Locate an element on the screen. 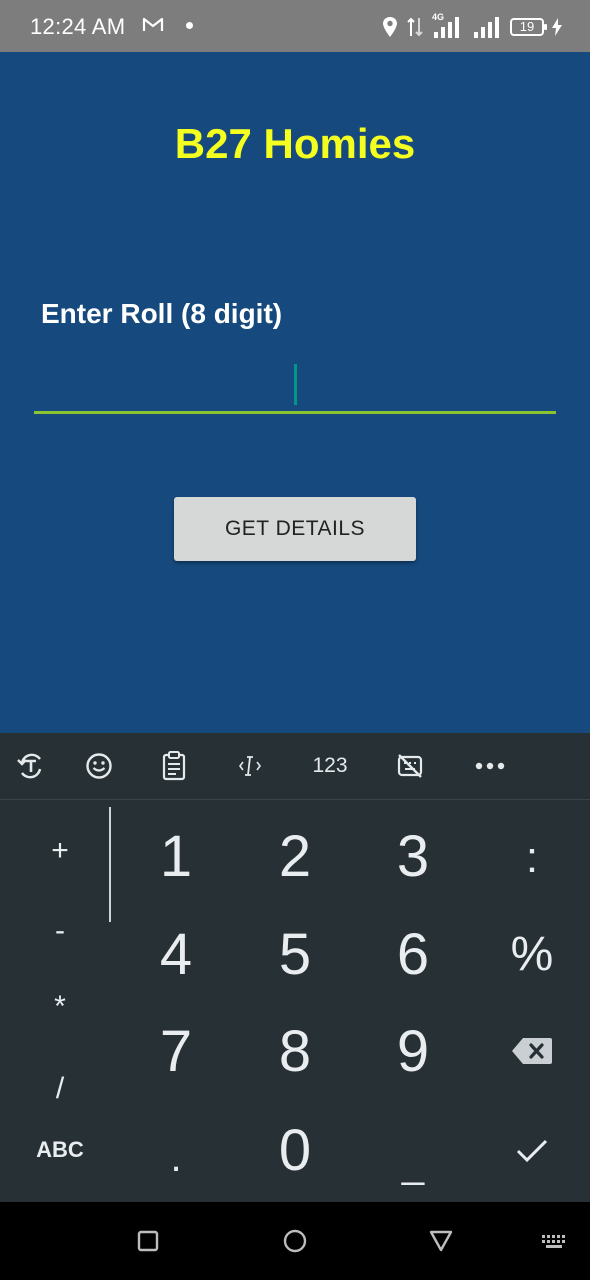  key-percent: % is located at coordinates (532, 954).